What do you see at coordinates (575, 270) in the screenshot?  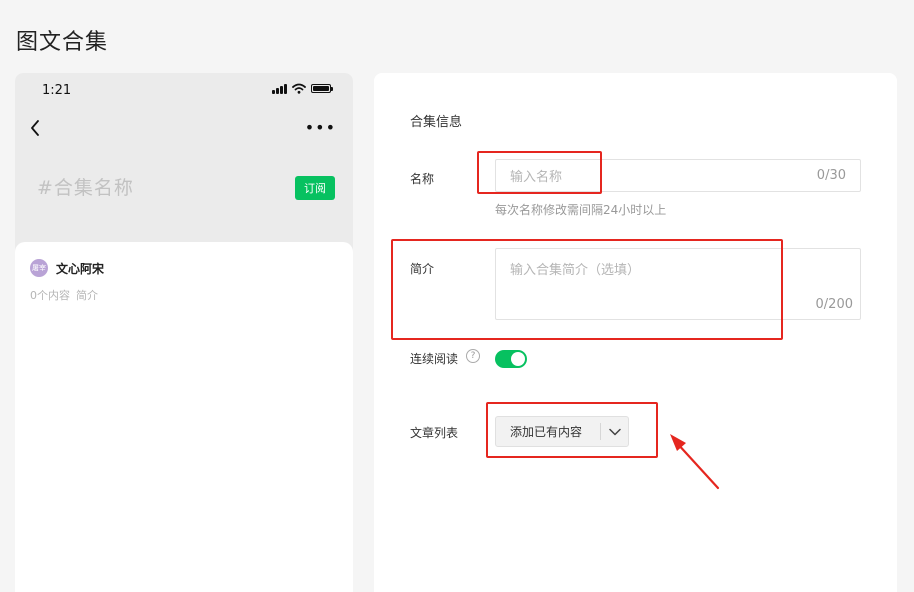 I see `intro-placeholder: 输入合集简介（选填）` at bounding box center [575, 270].